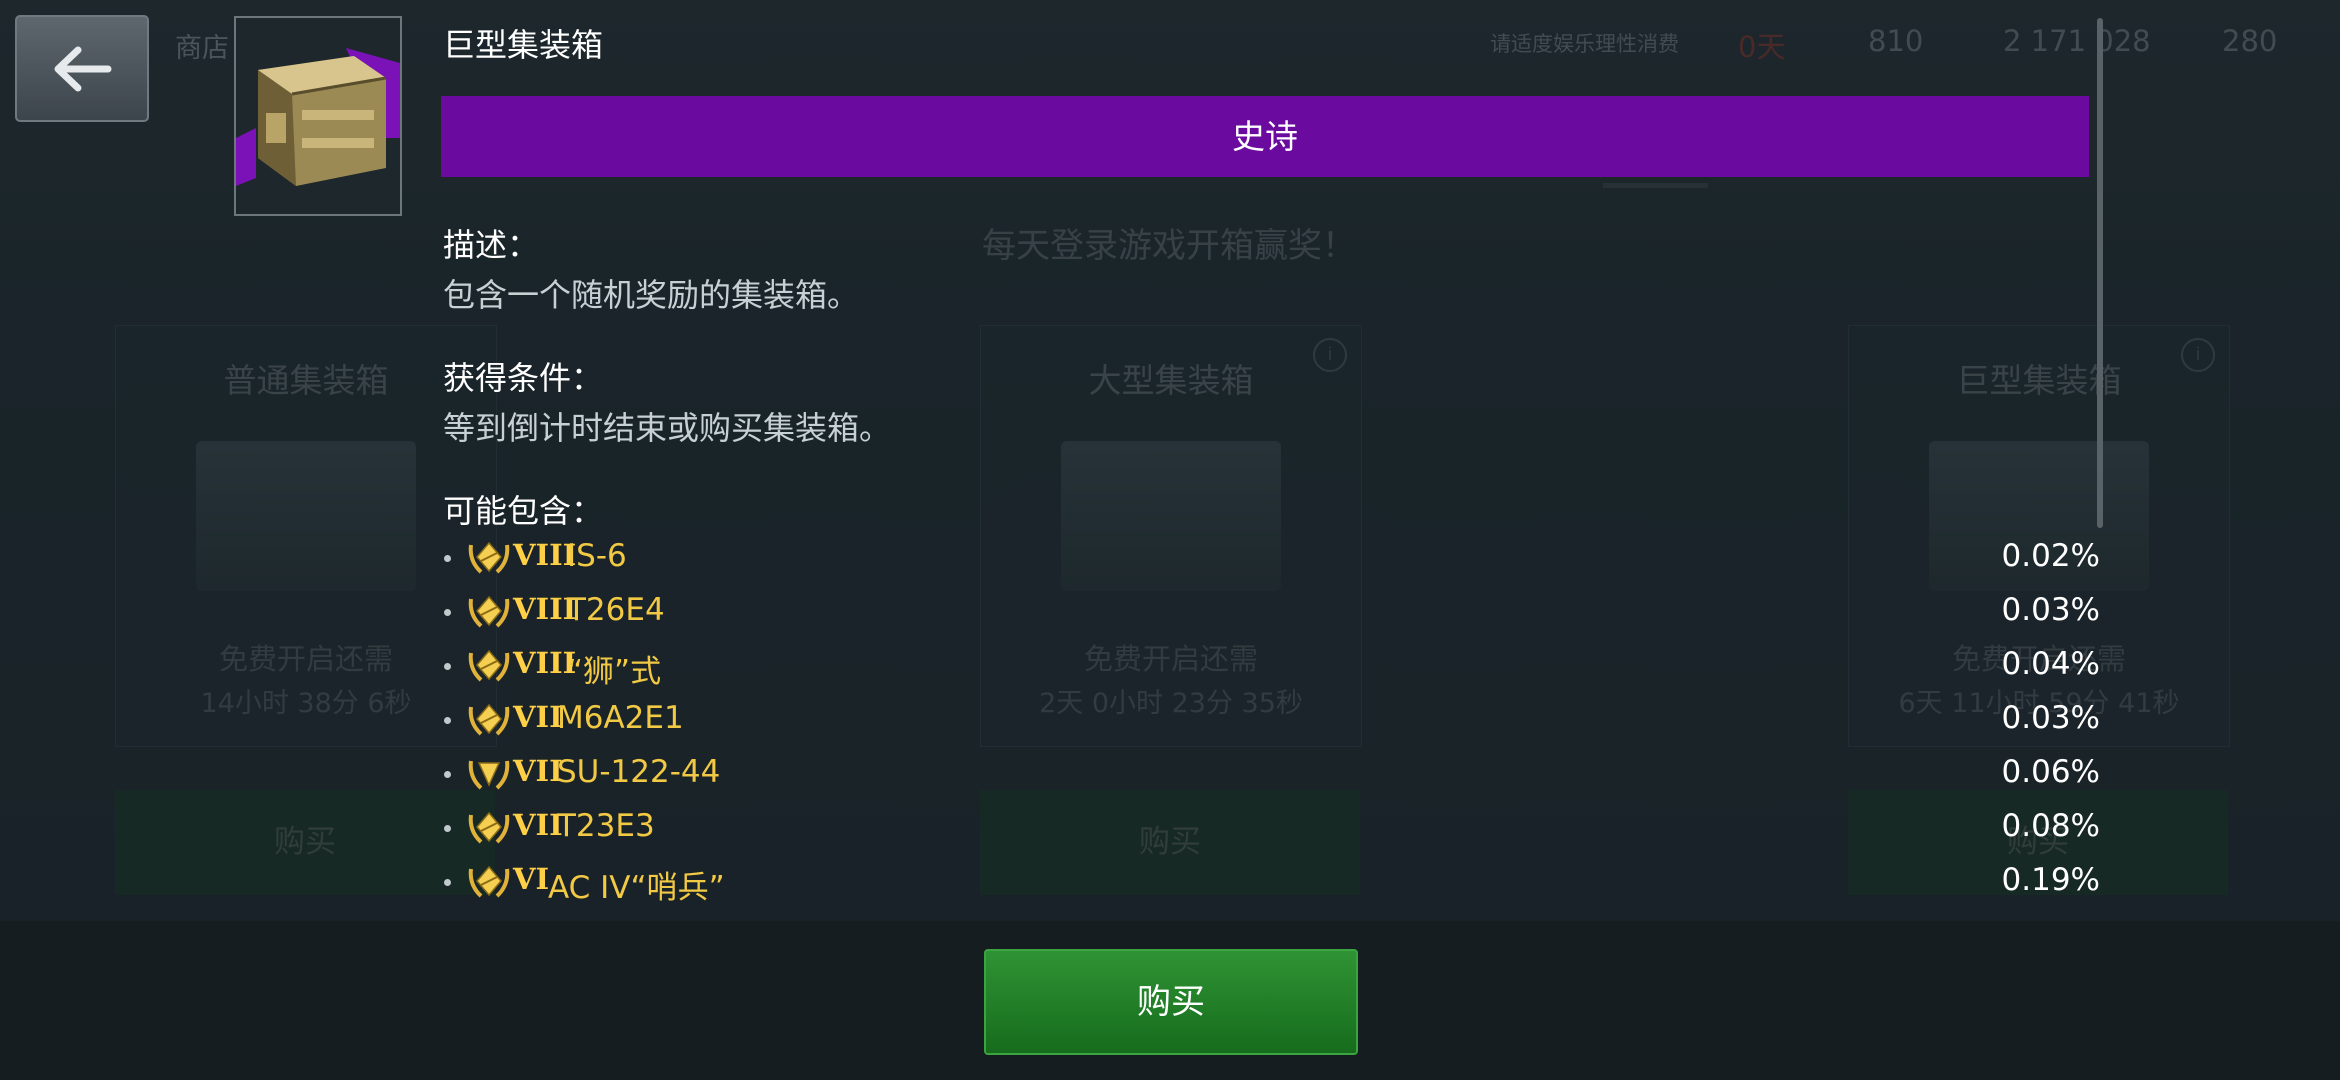 The image size is (2340, 1080). I want to click on tank-name: “狮”式, so click(614, 672).